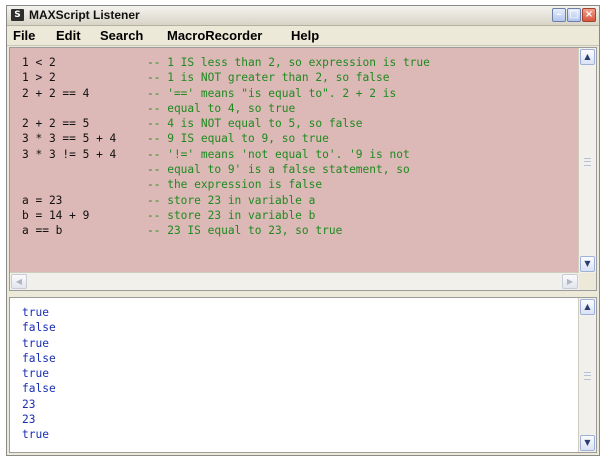 This screenshot has height=461, width=605. I want to click on menu-search: Search, so click(121, 35).